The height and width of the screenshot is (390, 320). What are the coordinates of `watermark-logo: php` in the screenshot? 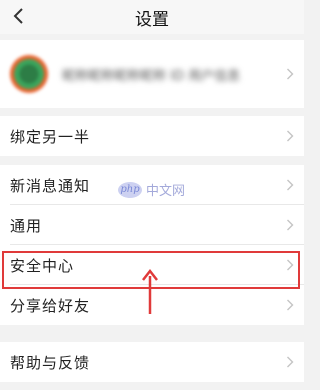 It's located at (130, 189).